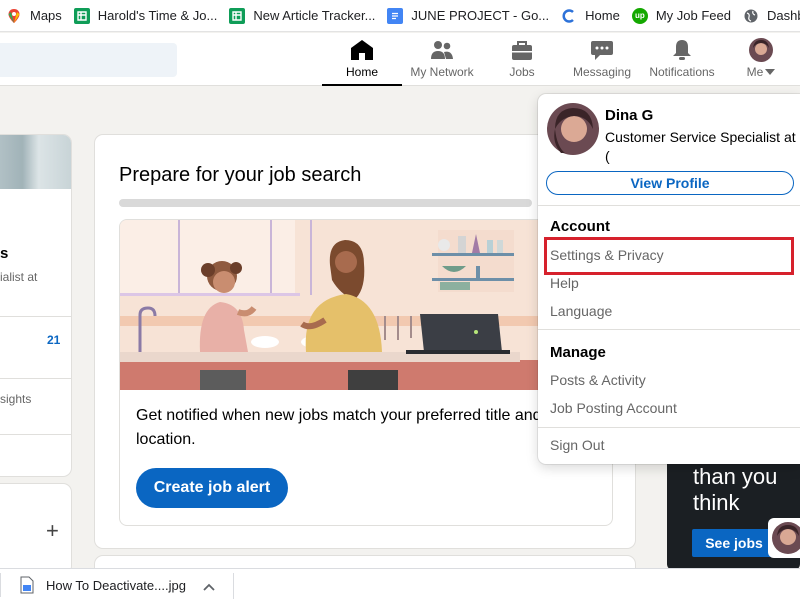  I want to click on dropdown-headline-line2: (, so click(607, 156).